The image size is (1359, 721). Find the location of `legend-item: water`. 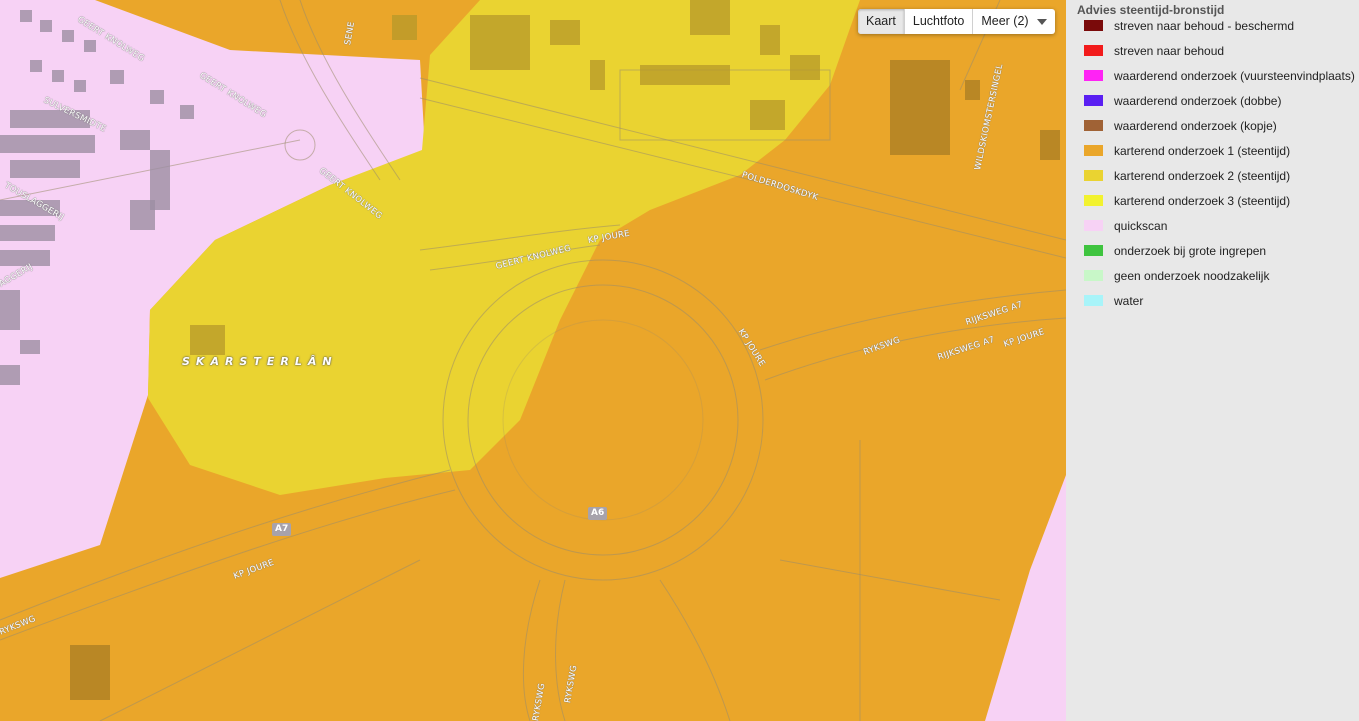

legend-item: water is located at coordinates (1113, 300).